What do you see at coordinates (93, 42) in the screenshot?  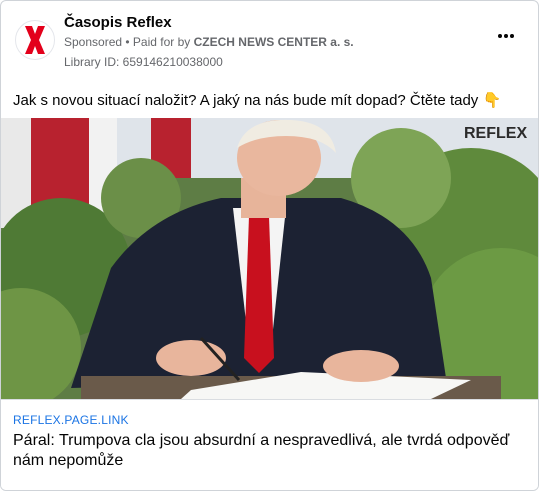 I see `sponsored-label: Sponsored` at bounding box center [93, 42].